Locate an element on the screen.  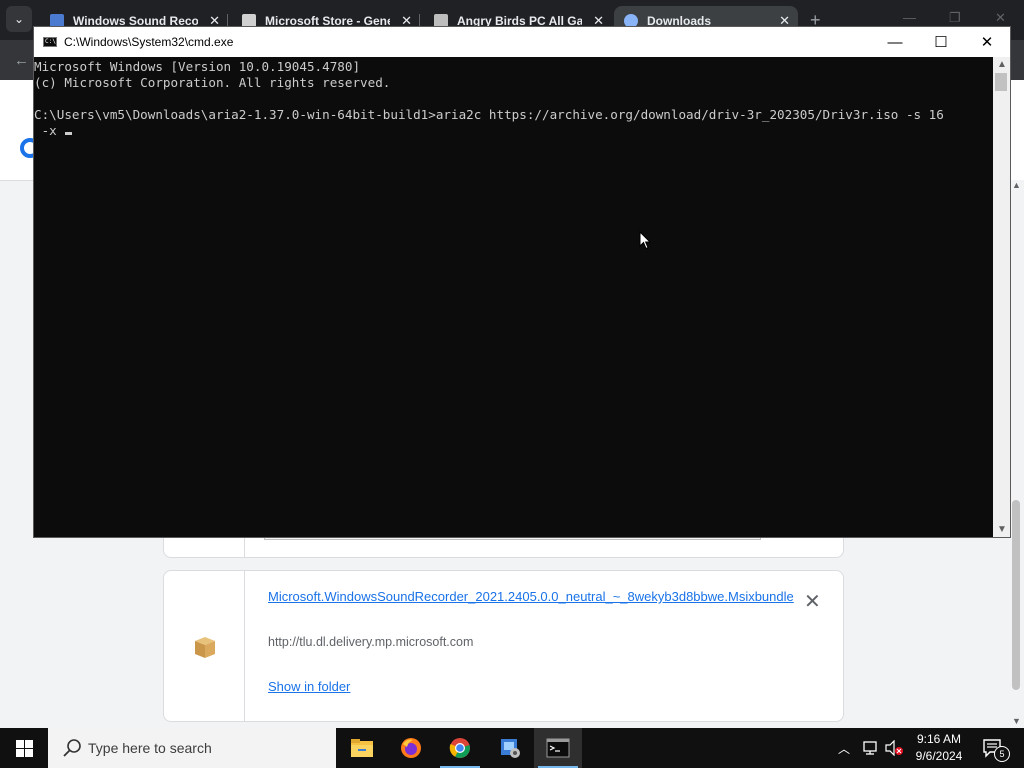
taskbar-file-explorer is located at coordinates (362, 748).